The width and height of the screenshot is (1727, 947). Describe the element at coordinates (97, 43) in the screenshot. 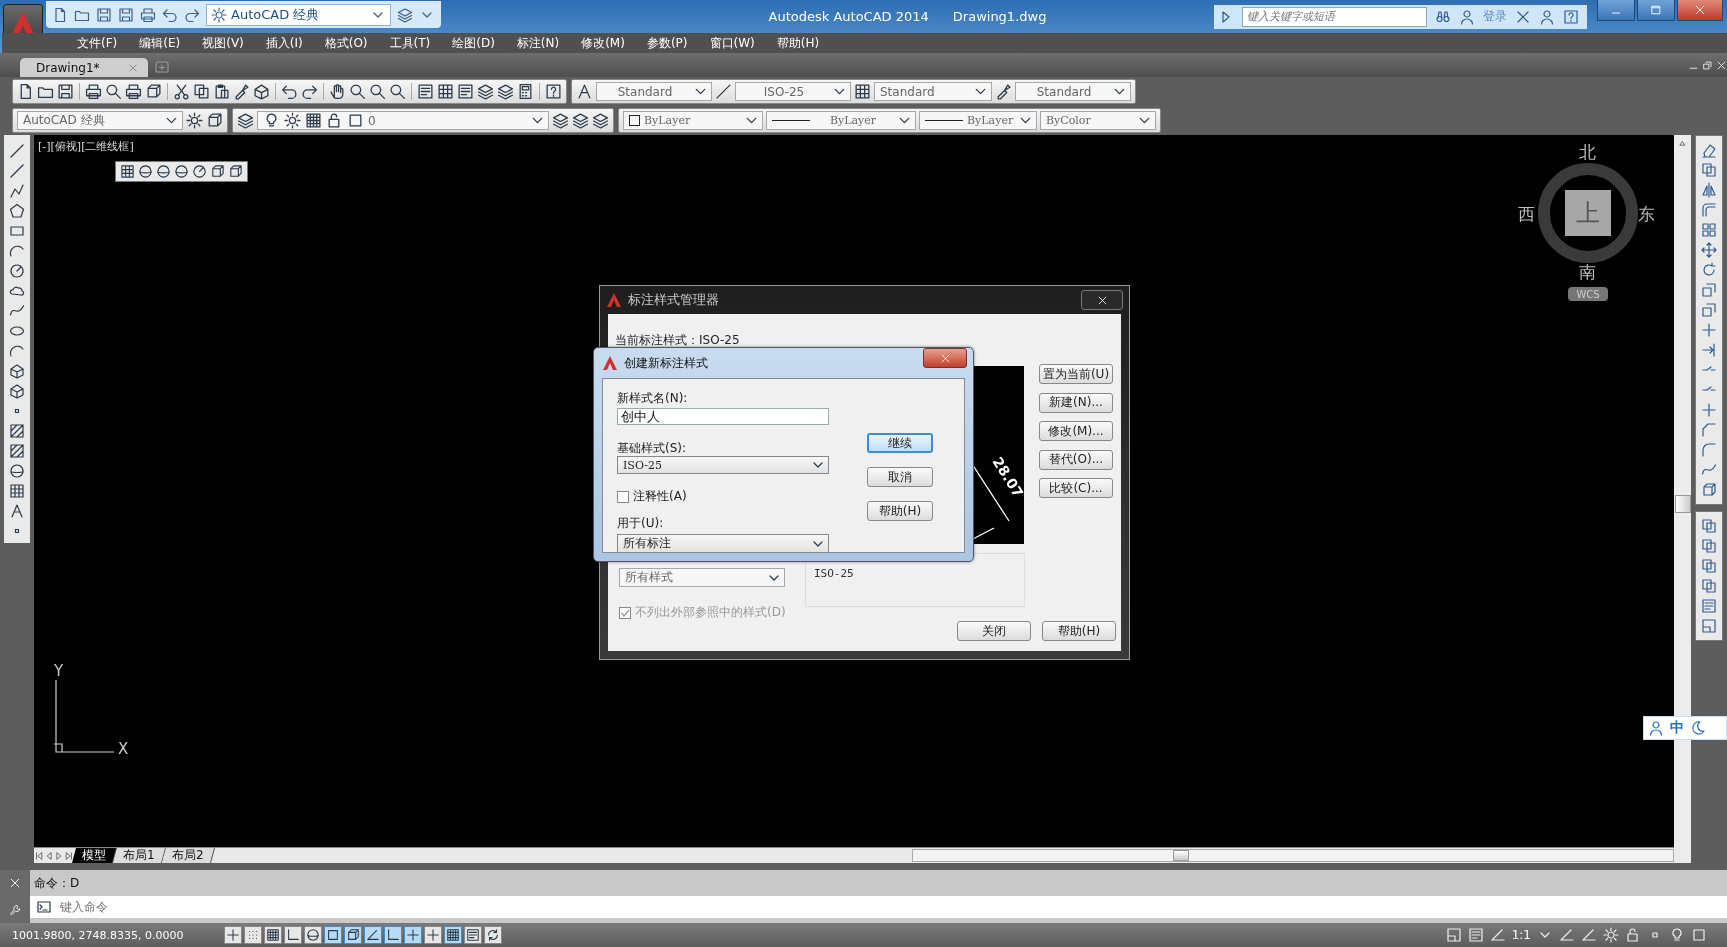

I see `menu-item: 文件(F)` at that location.